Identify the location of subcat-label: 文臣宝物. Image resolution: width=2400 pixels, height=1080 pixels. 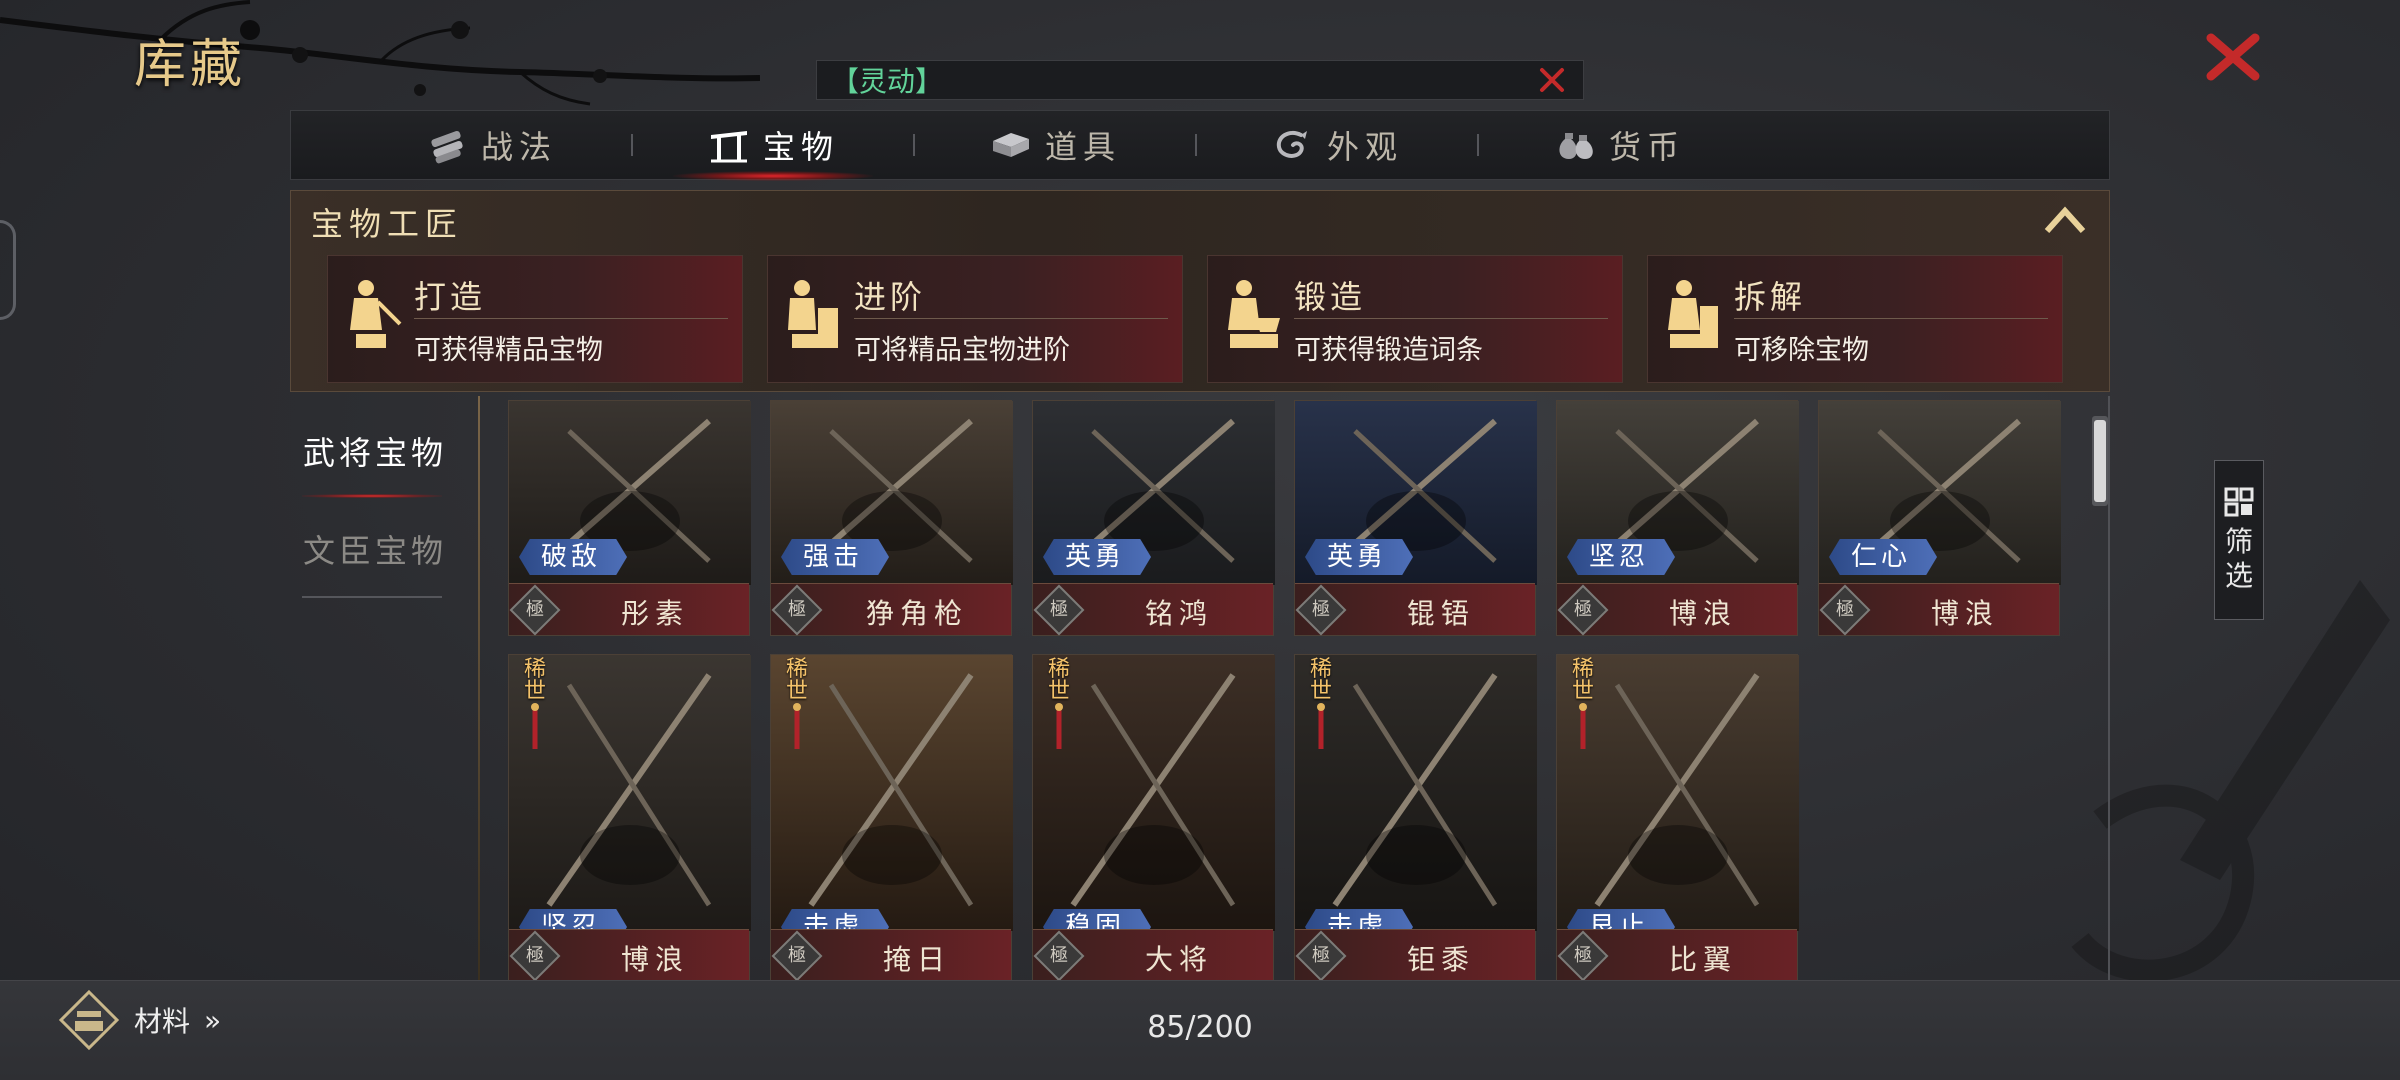
(374, 551).